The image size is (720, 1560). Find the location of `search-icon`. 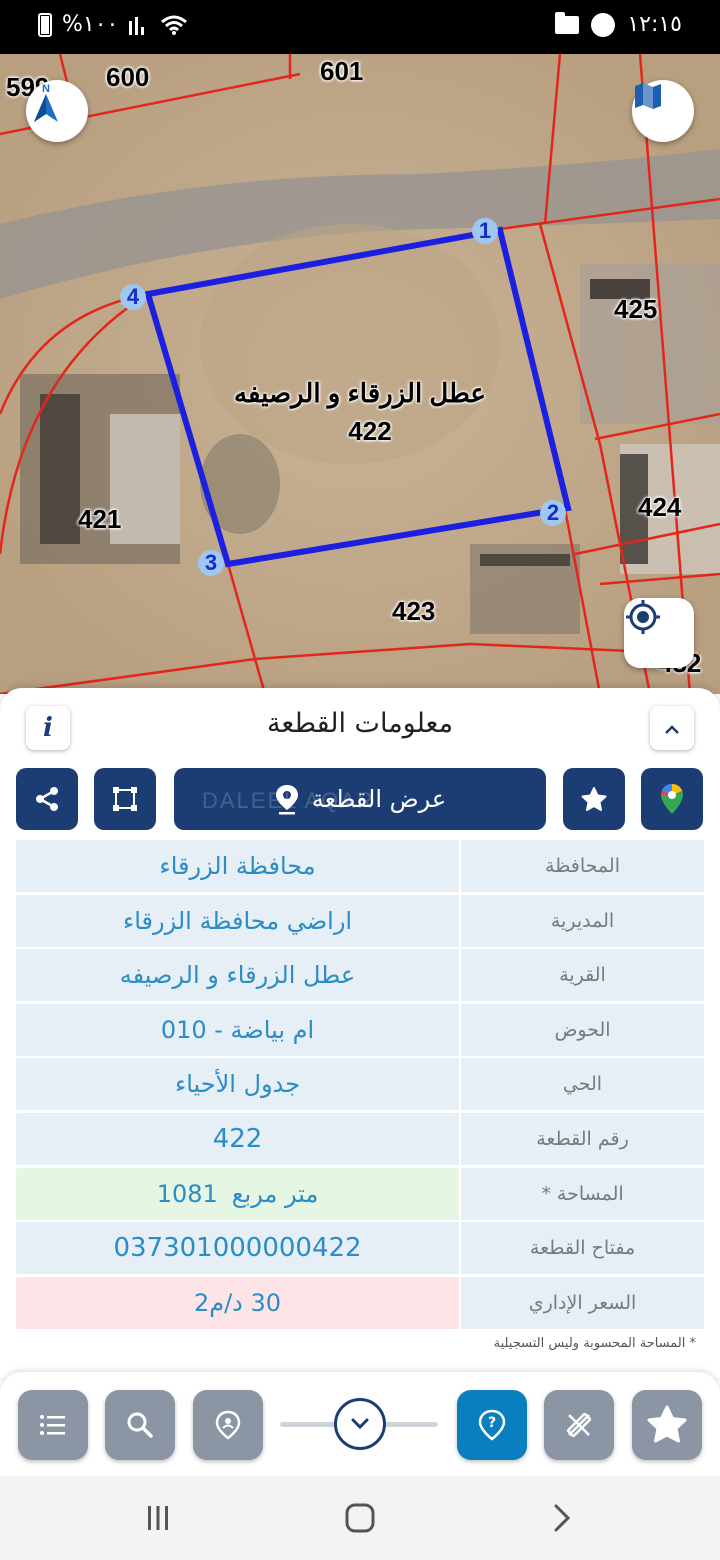

search-icon is located at coordinates (140, 1425).